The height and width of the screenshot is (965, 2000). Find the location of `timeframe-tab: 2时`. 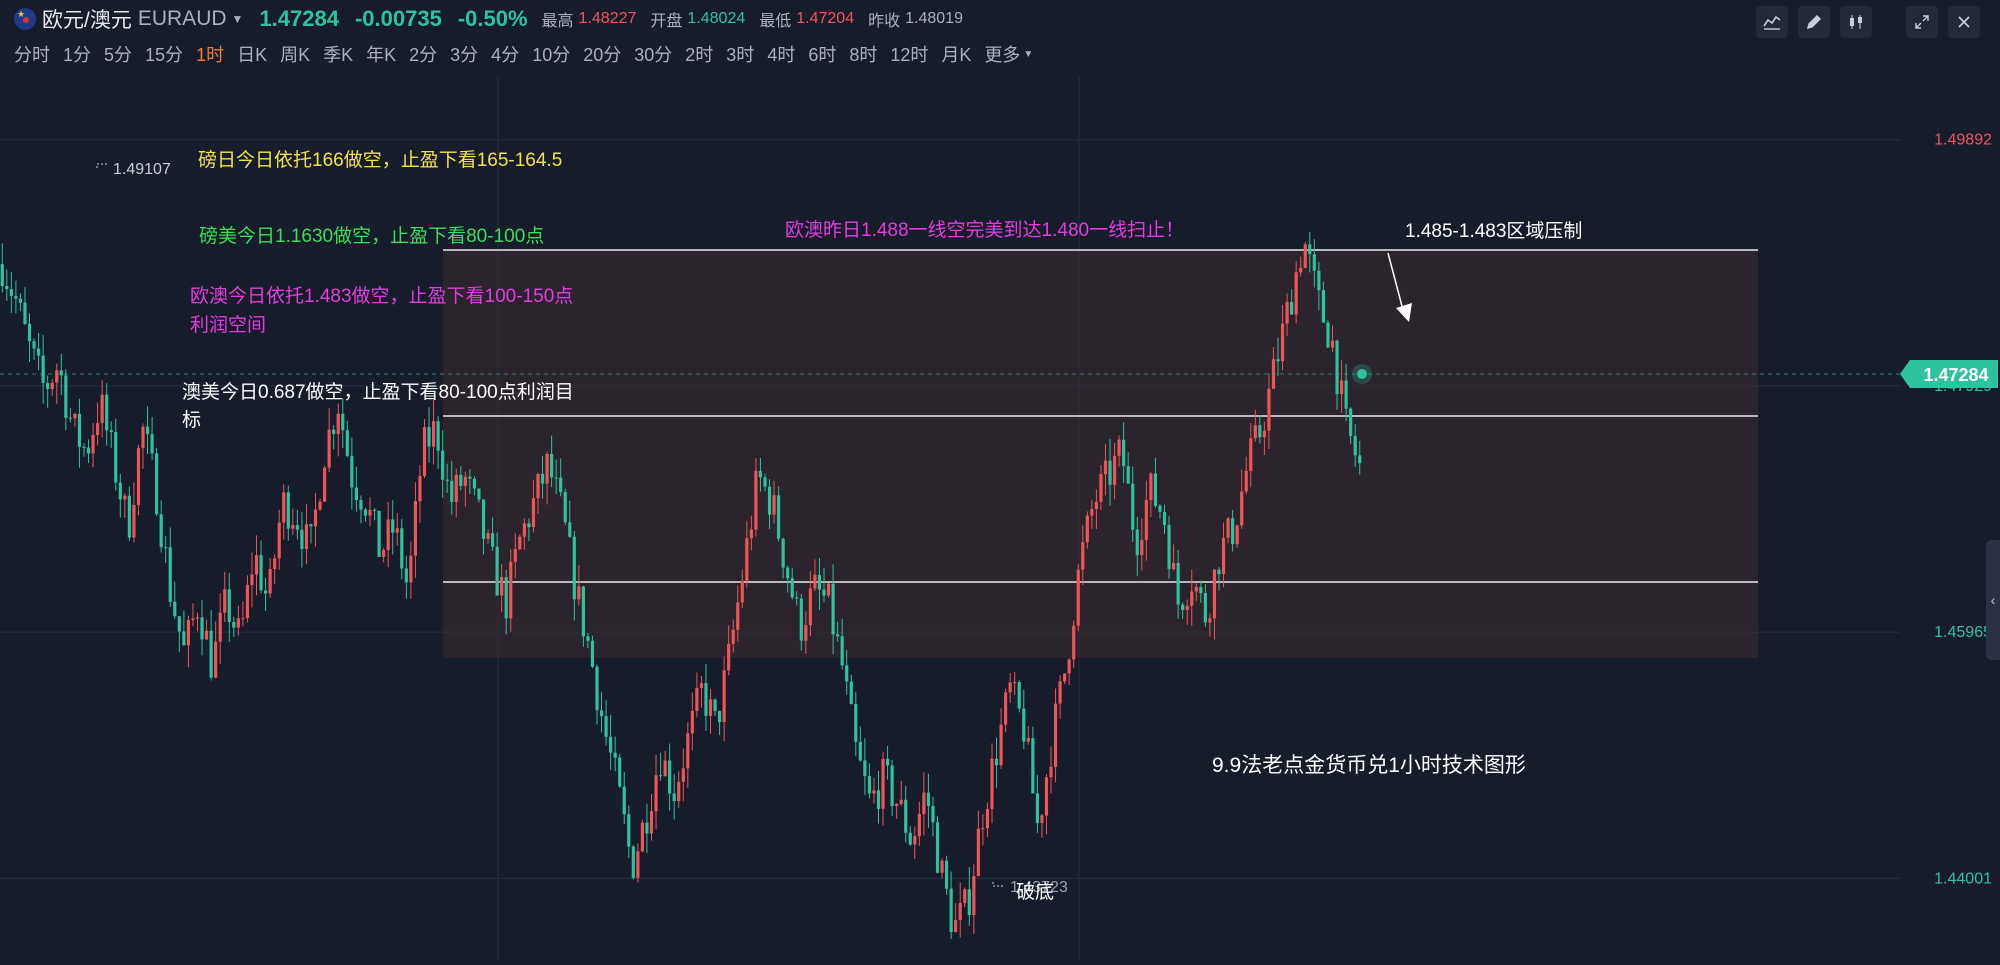

timeframe-tab: 2时 is located at coordinates (699, 54).